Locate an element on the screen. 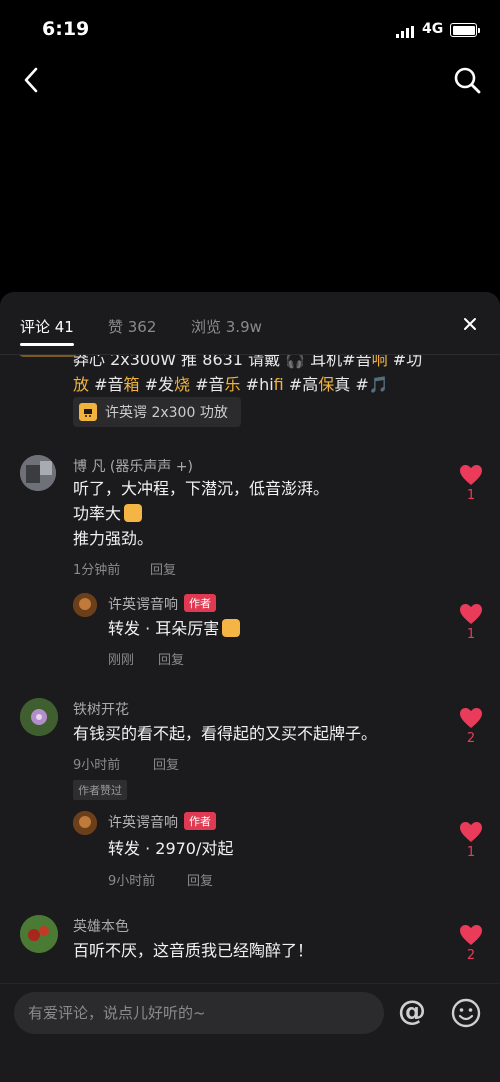 This screenshot has width=500, height=1082. comment-time: 9小时前 is located at coordinates (97, 765).